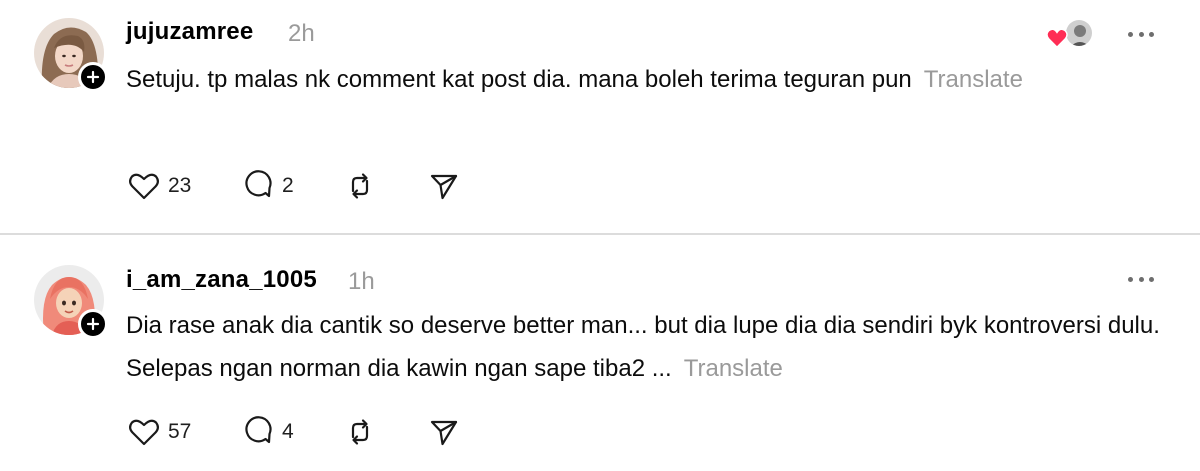 This screenshot has width=1200, height=471. What do you see at coordinates (159, 432) in the screenshot?
I see `like-button: 57` at bounding box center [159, 432].